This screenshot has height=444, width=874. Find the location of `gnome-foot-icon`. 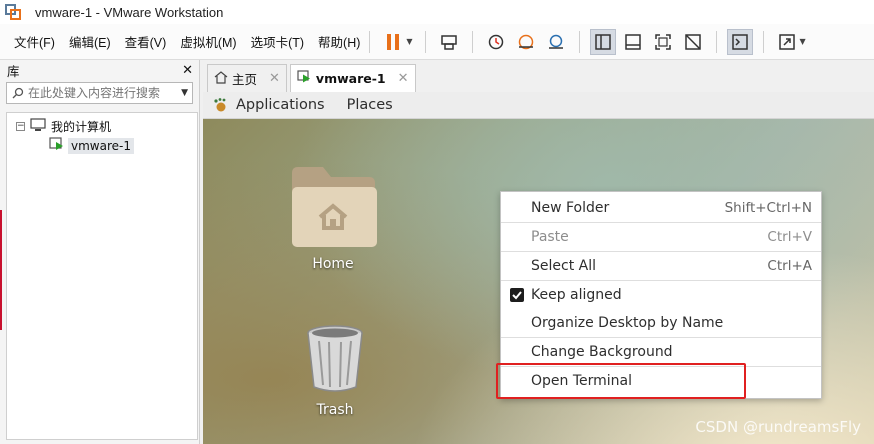

gnome-foot-icon is located at coordinates (220, 105).